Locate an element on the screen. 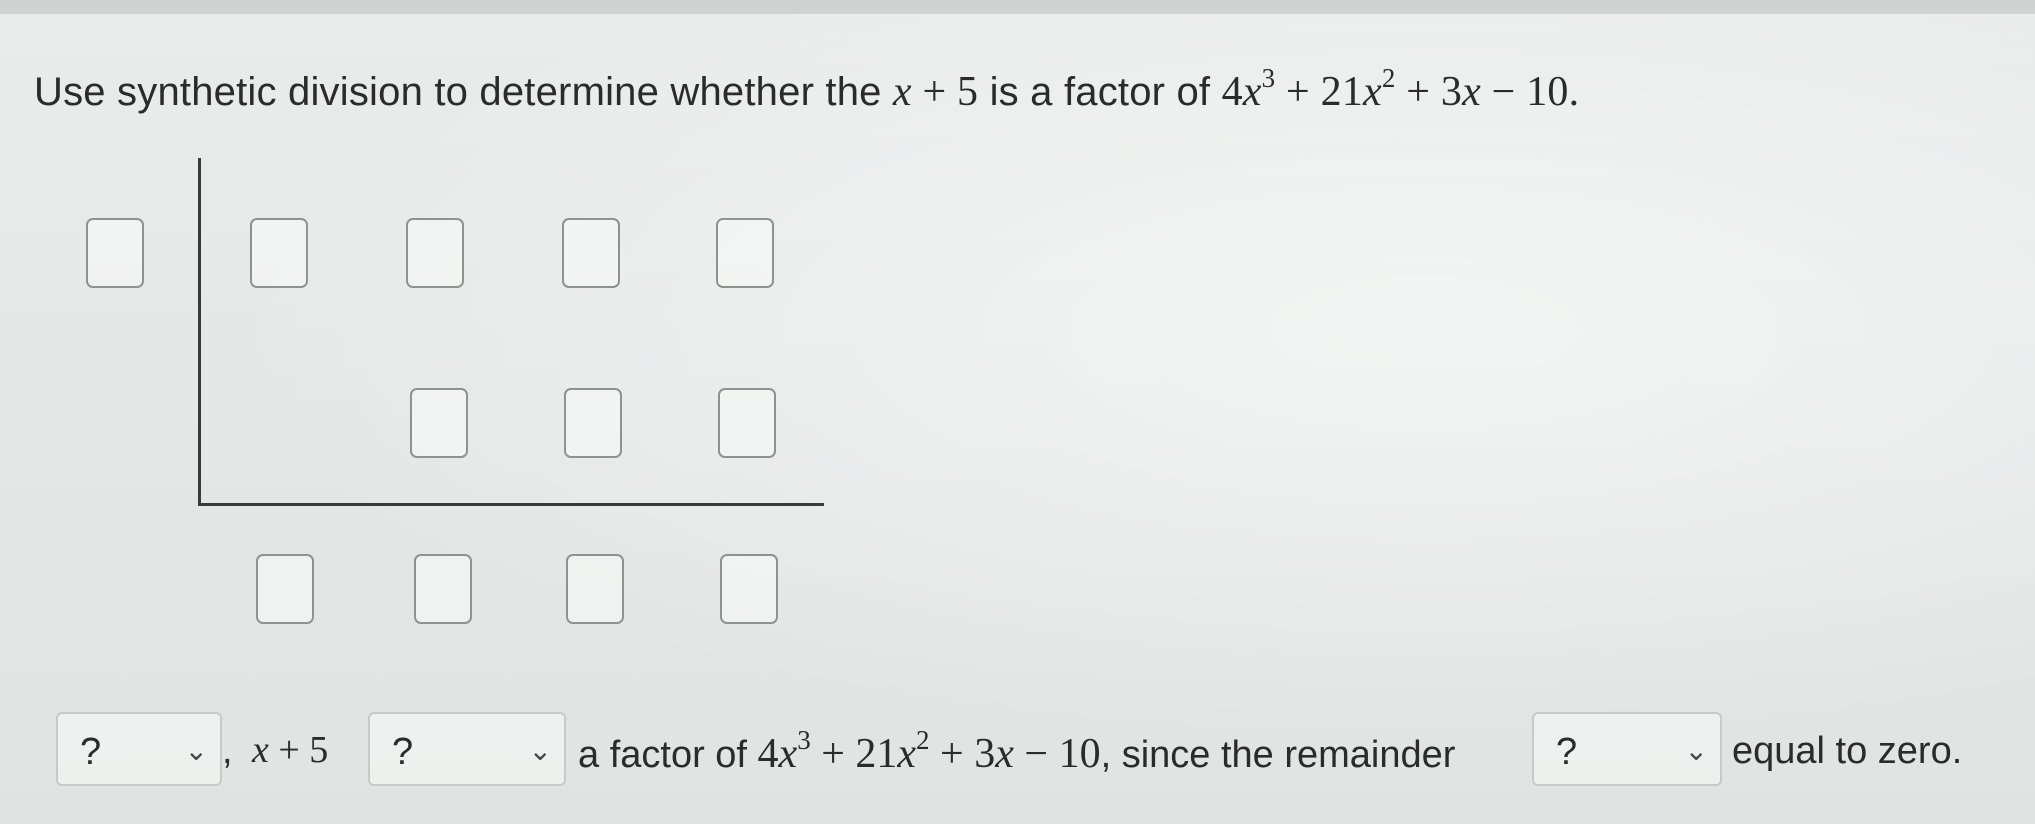 This screenshot has width=2035, height=824. division-vertical-bar is located at coordinates (199, 332).